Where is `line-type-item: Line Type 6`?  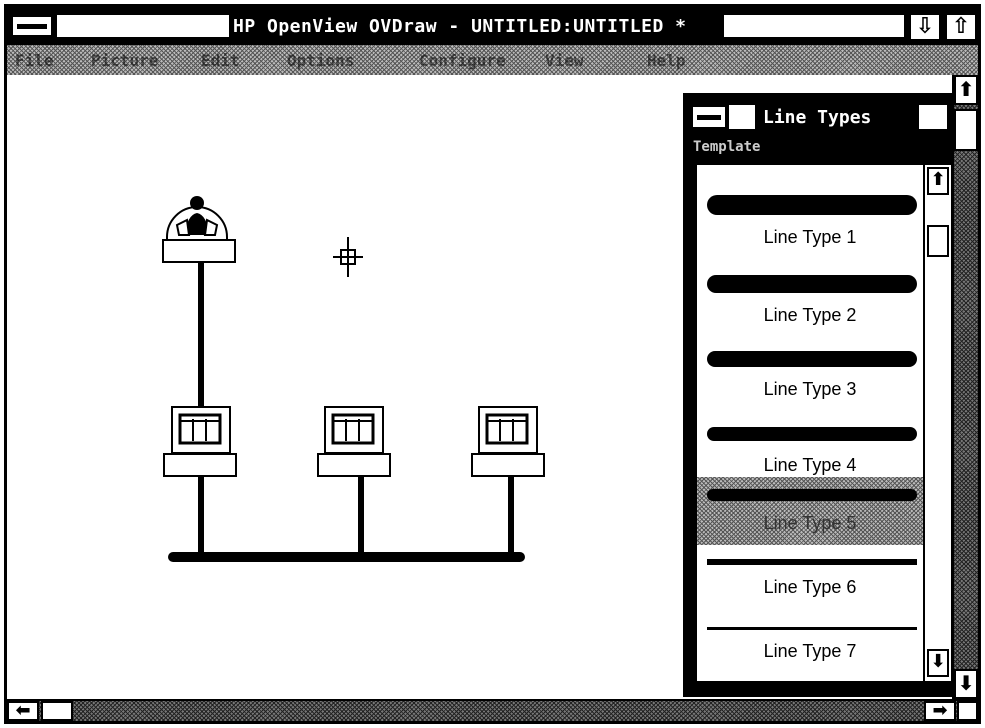 line-type-item: Line Type 6 is located at coordinates (810, 579).